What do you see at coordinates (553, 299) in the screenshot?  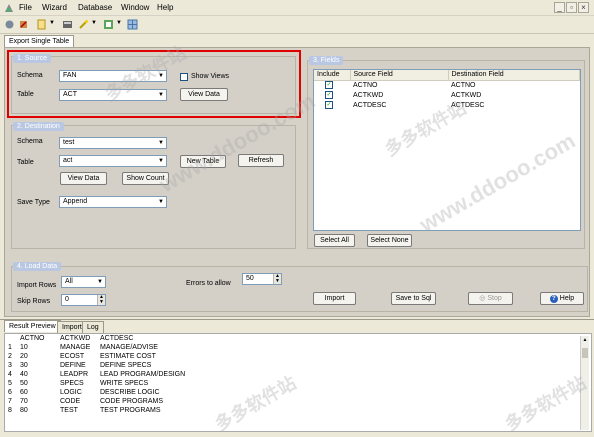 I see `help-icon: ?` at bounding box center [553, 299].